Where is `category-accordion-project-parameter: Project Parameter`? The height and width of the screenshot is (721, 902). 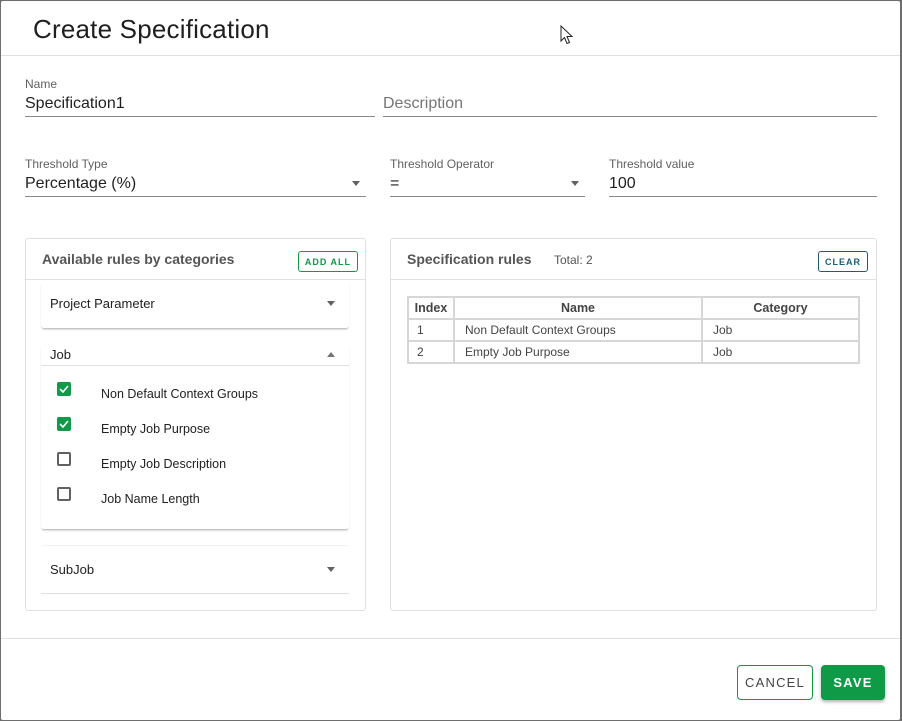
category-accordion-project-parameter: Project Parameter is located at coordinates (195, 304).